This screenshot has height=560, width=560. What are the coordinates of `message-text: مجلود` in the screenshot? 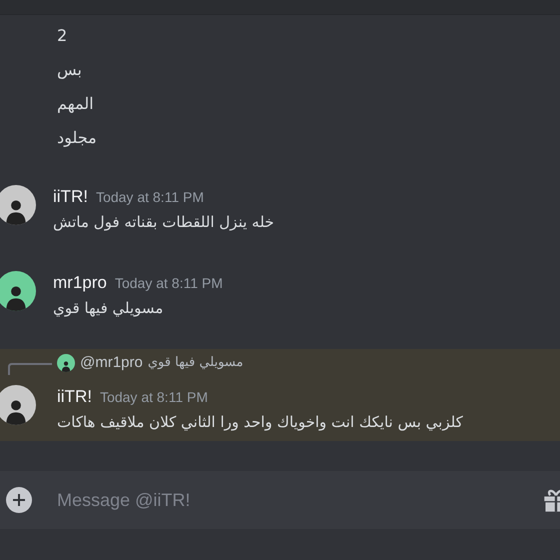 It's located at (77, 138).